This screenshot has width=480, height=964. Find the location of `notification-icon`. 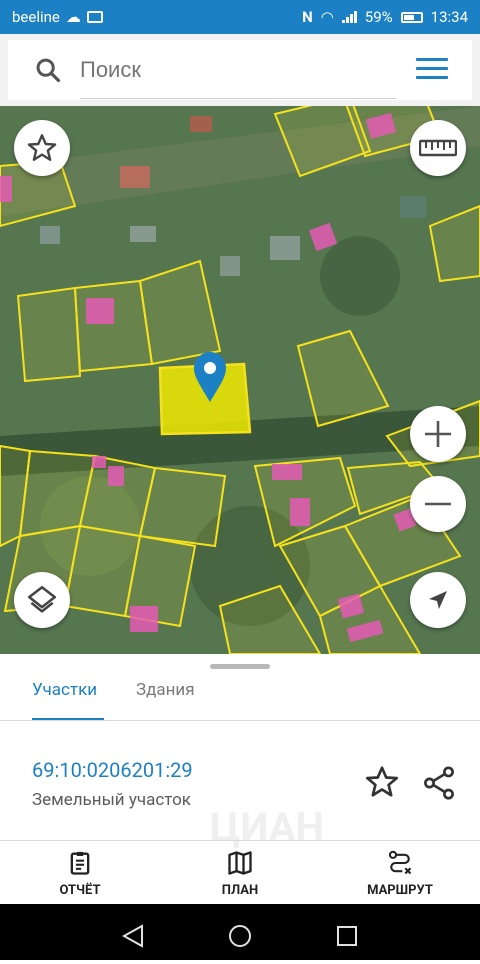

notification-icon is located at coordinates (94, 17).